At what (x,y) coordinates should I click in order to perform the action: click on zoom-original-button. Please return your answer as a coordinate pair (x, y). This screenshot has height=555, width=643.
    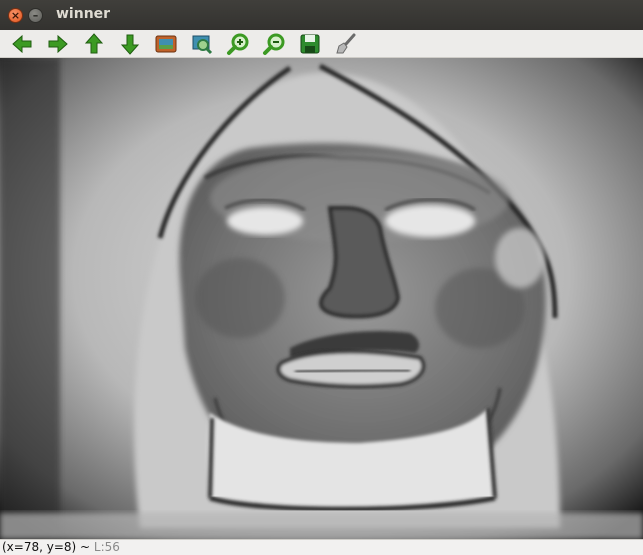
    Looking at the image, I should click on (202, 44).